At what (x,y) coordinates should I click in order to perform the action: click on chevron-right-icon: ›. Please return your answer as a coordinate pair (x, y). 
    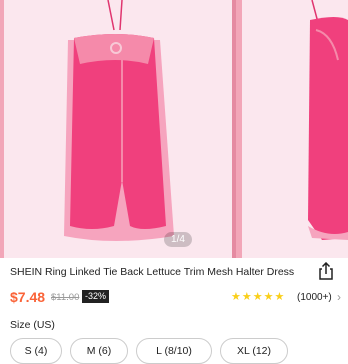
    Looking at the image, I should click on (339, 297).